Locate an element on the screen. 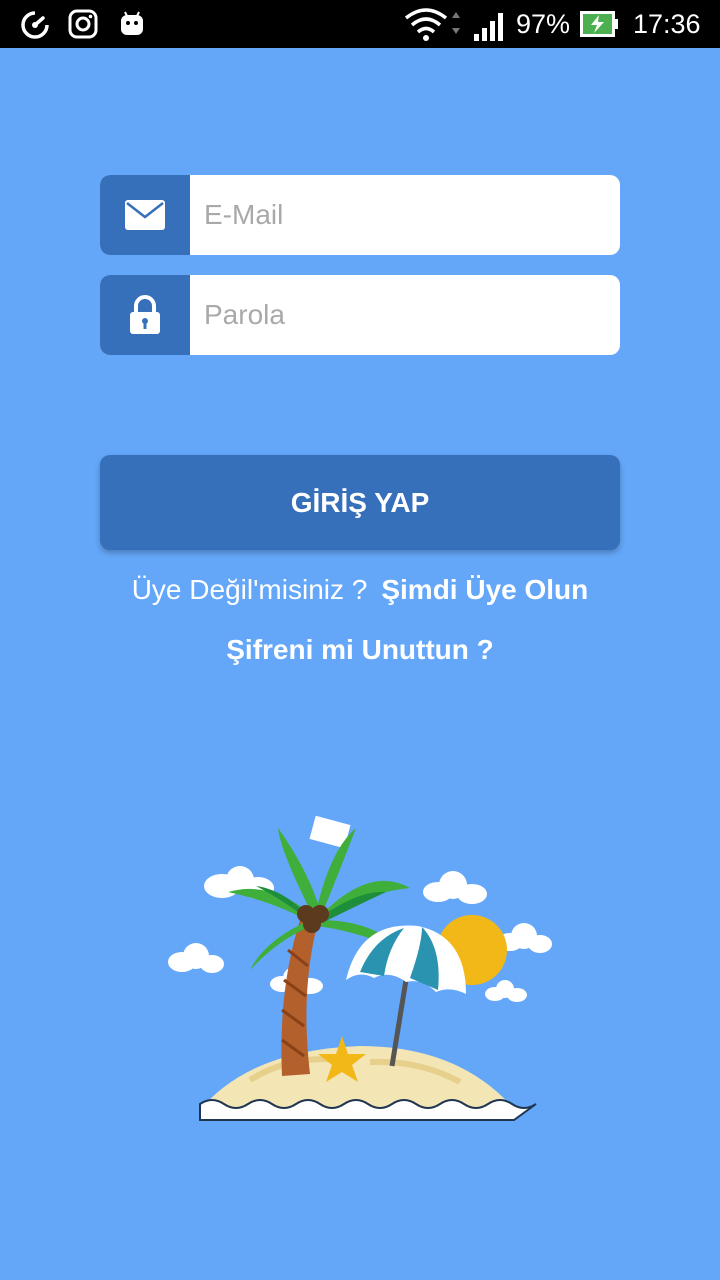  password-field is located at coordinates (360, 315).